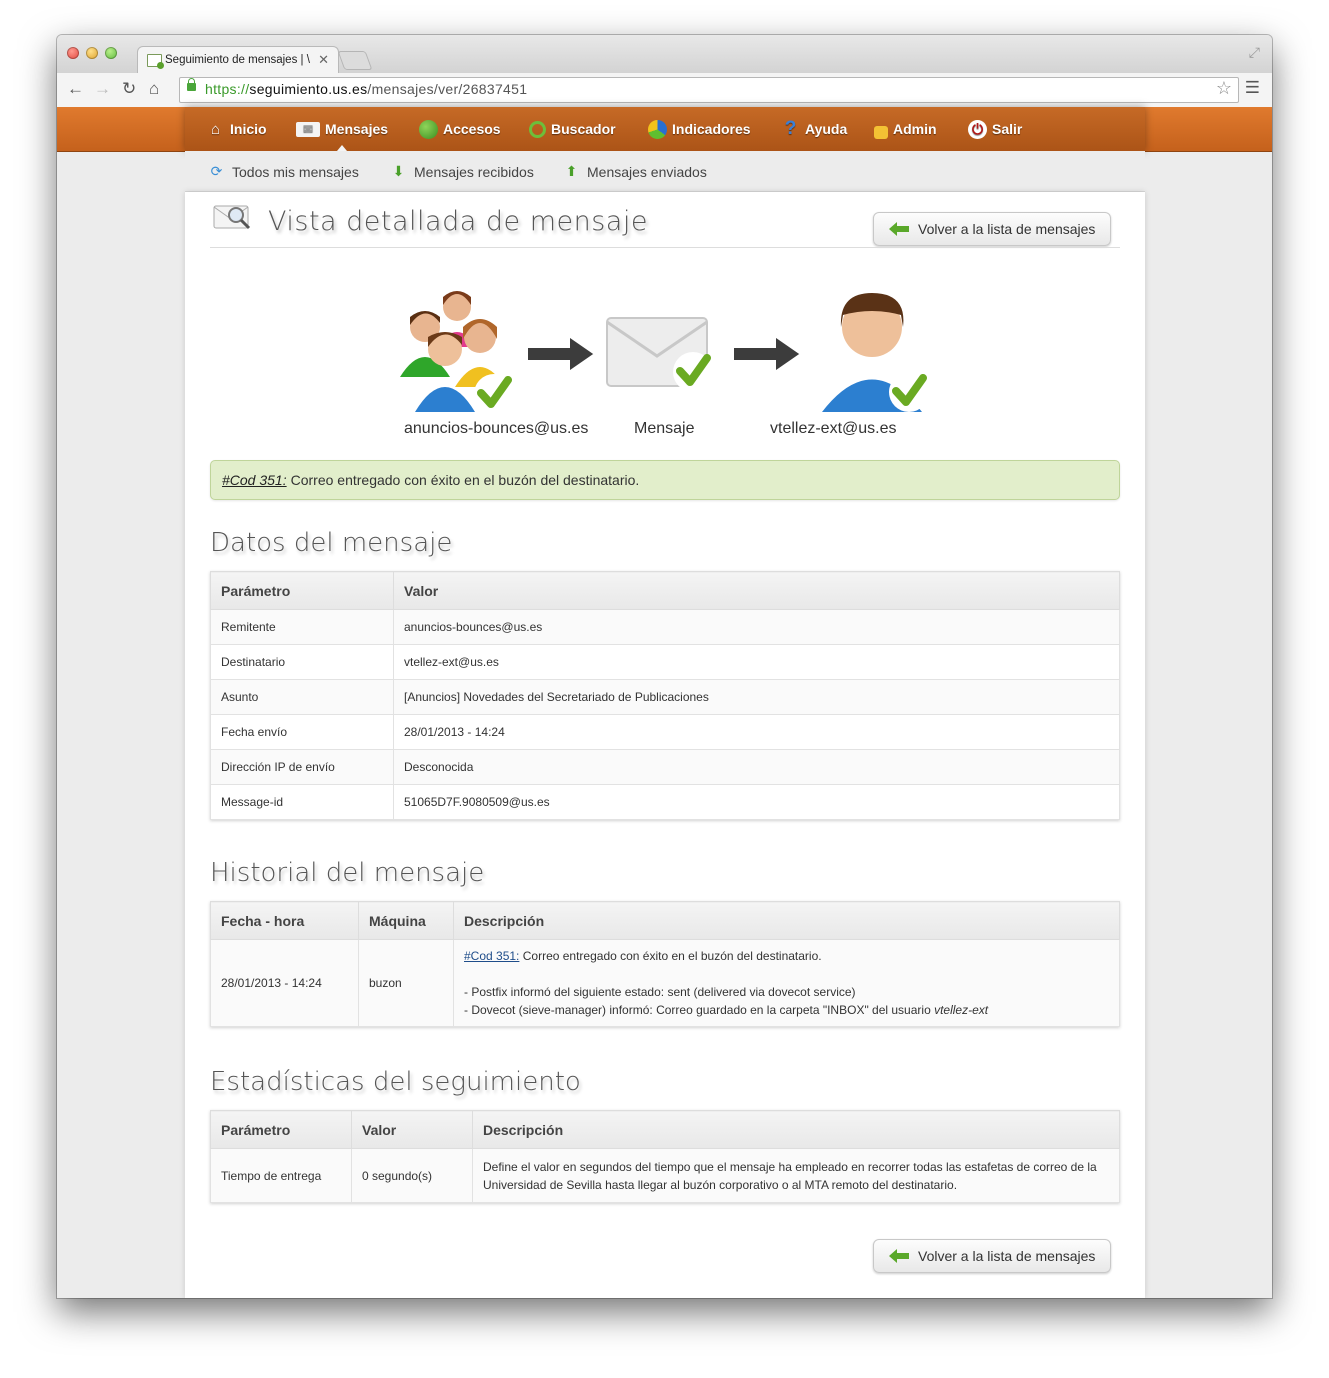 The image size is (1329, 1378). Describe the element at coordinates (302, 662) in the screenshot. I see `datos-param: Destinatario` at that location.